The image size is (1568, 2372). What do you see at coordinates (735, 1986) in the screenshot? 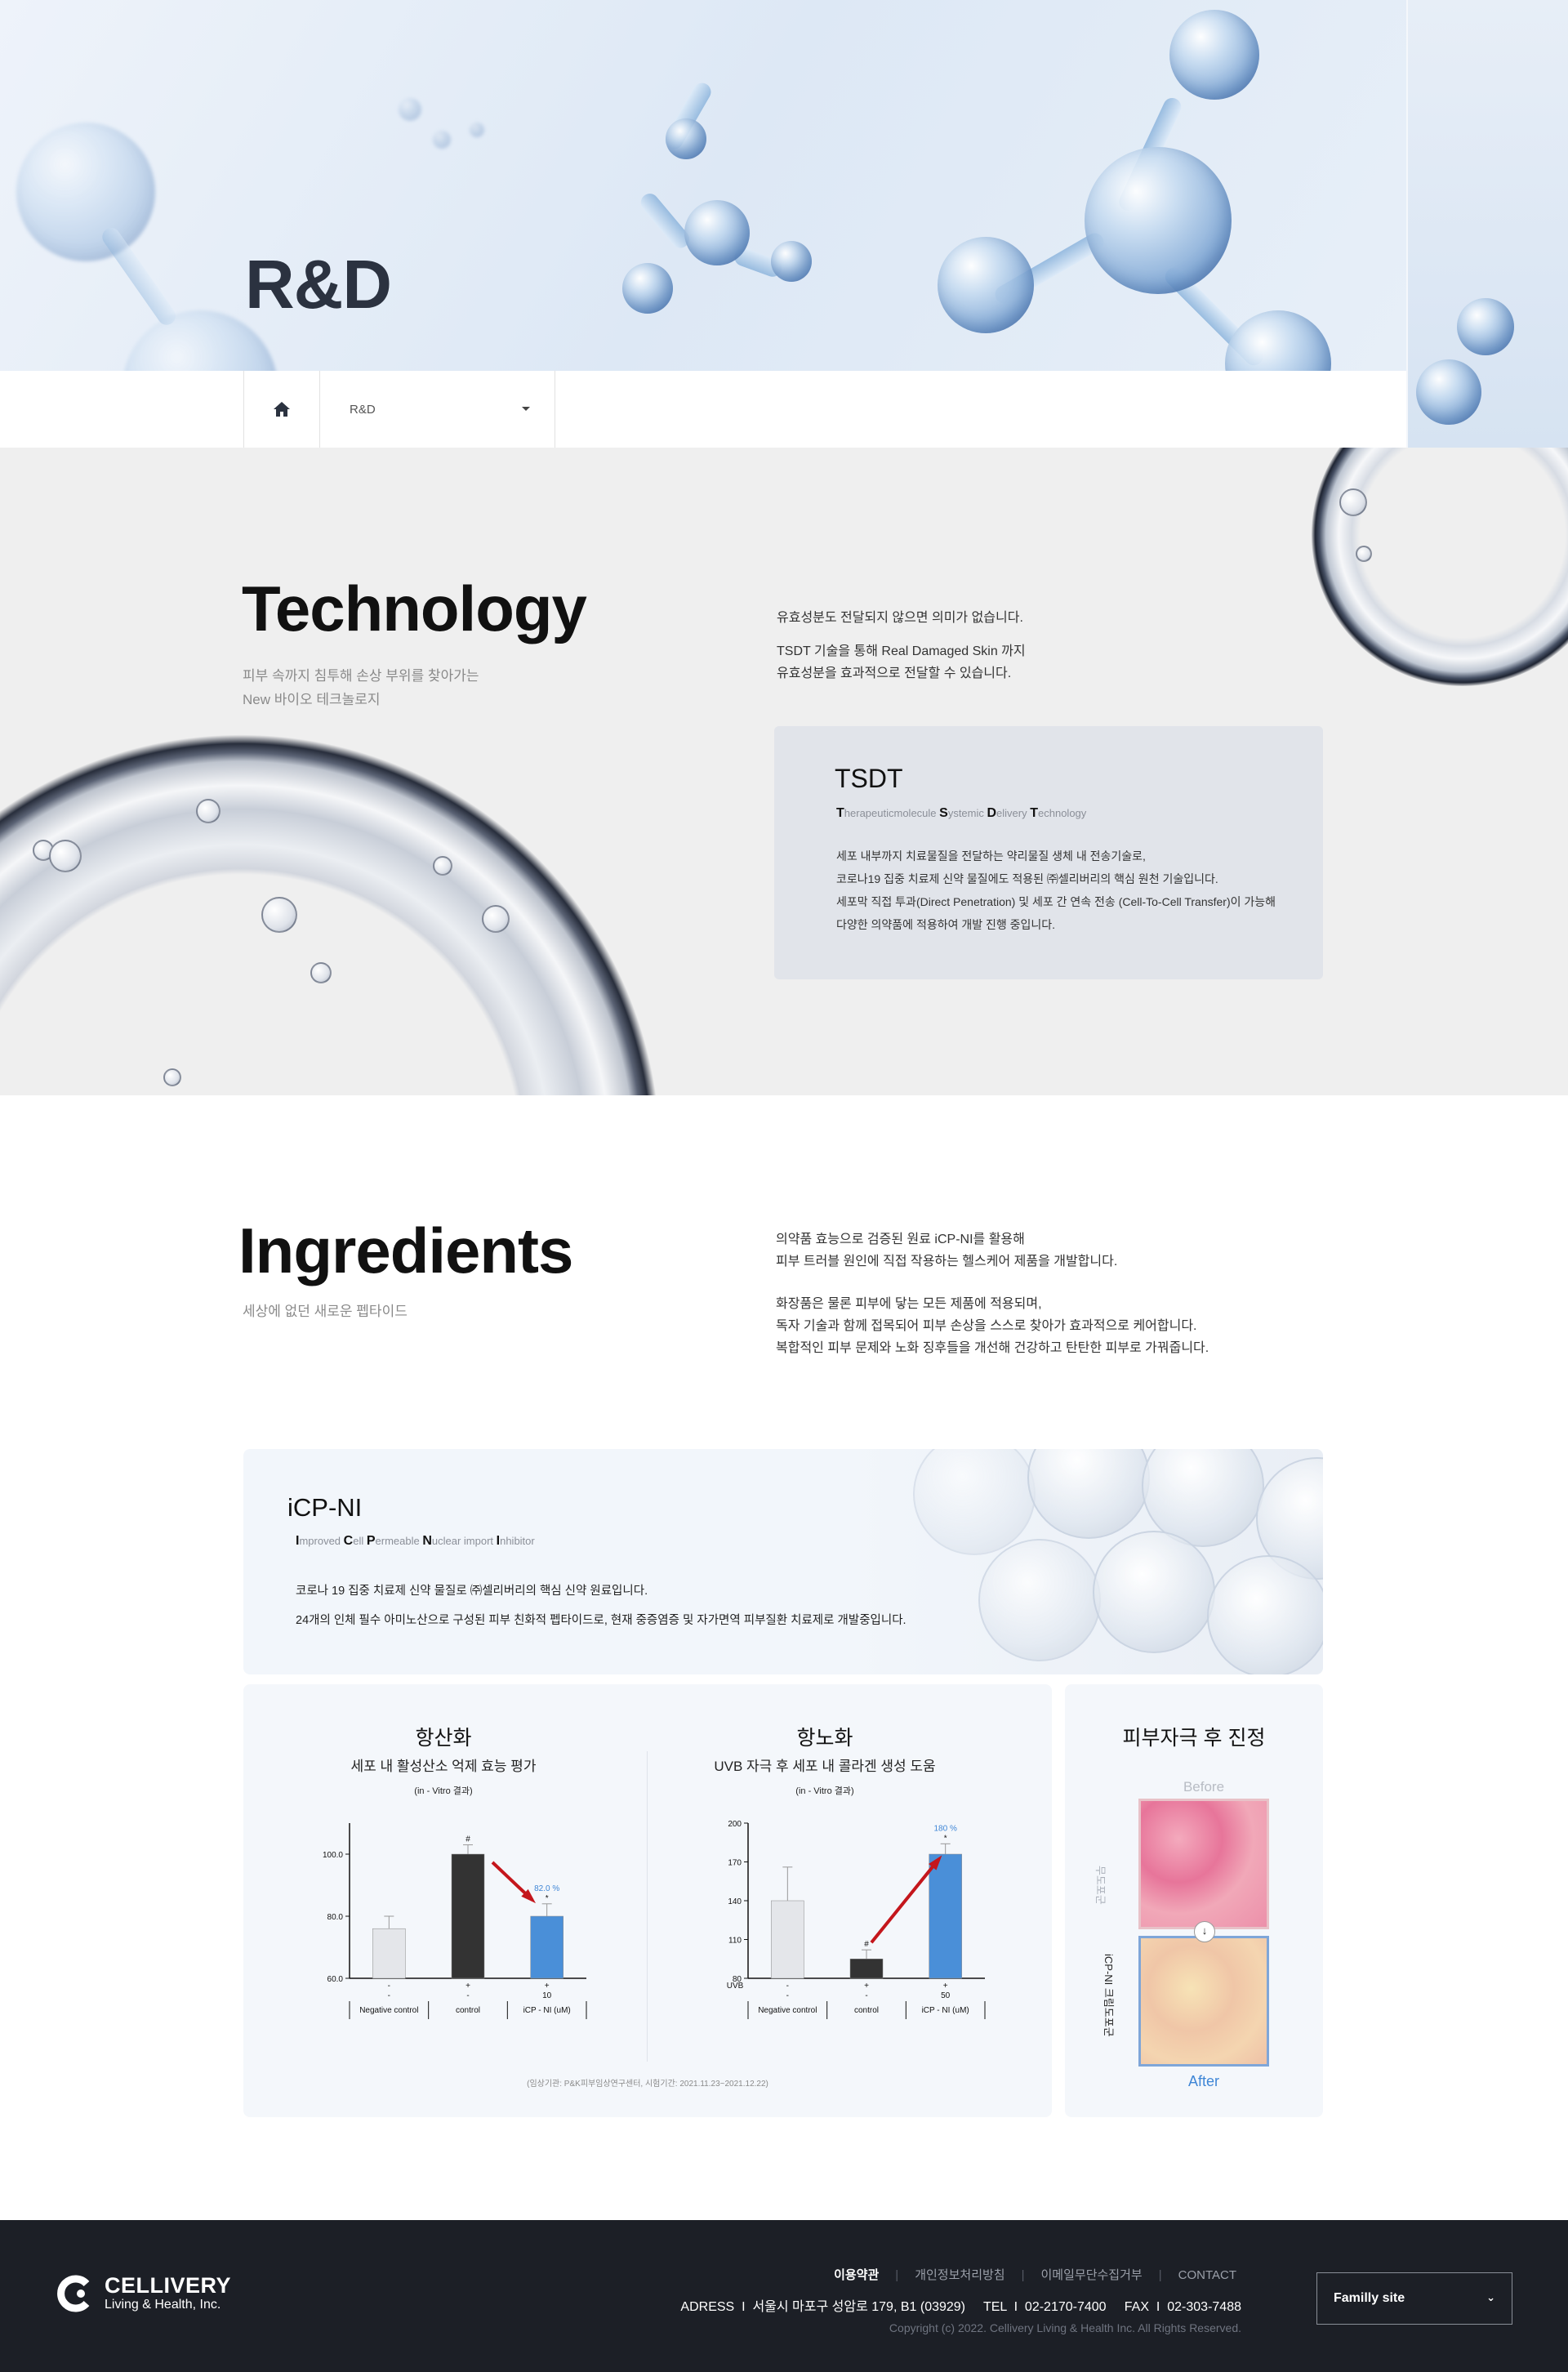
I see `row-label: UVB` at bounding box center [735, 1986].